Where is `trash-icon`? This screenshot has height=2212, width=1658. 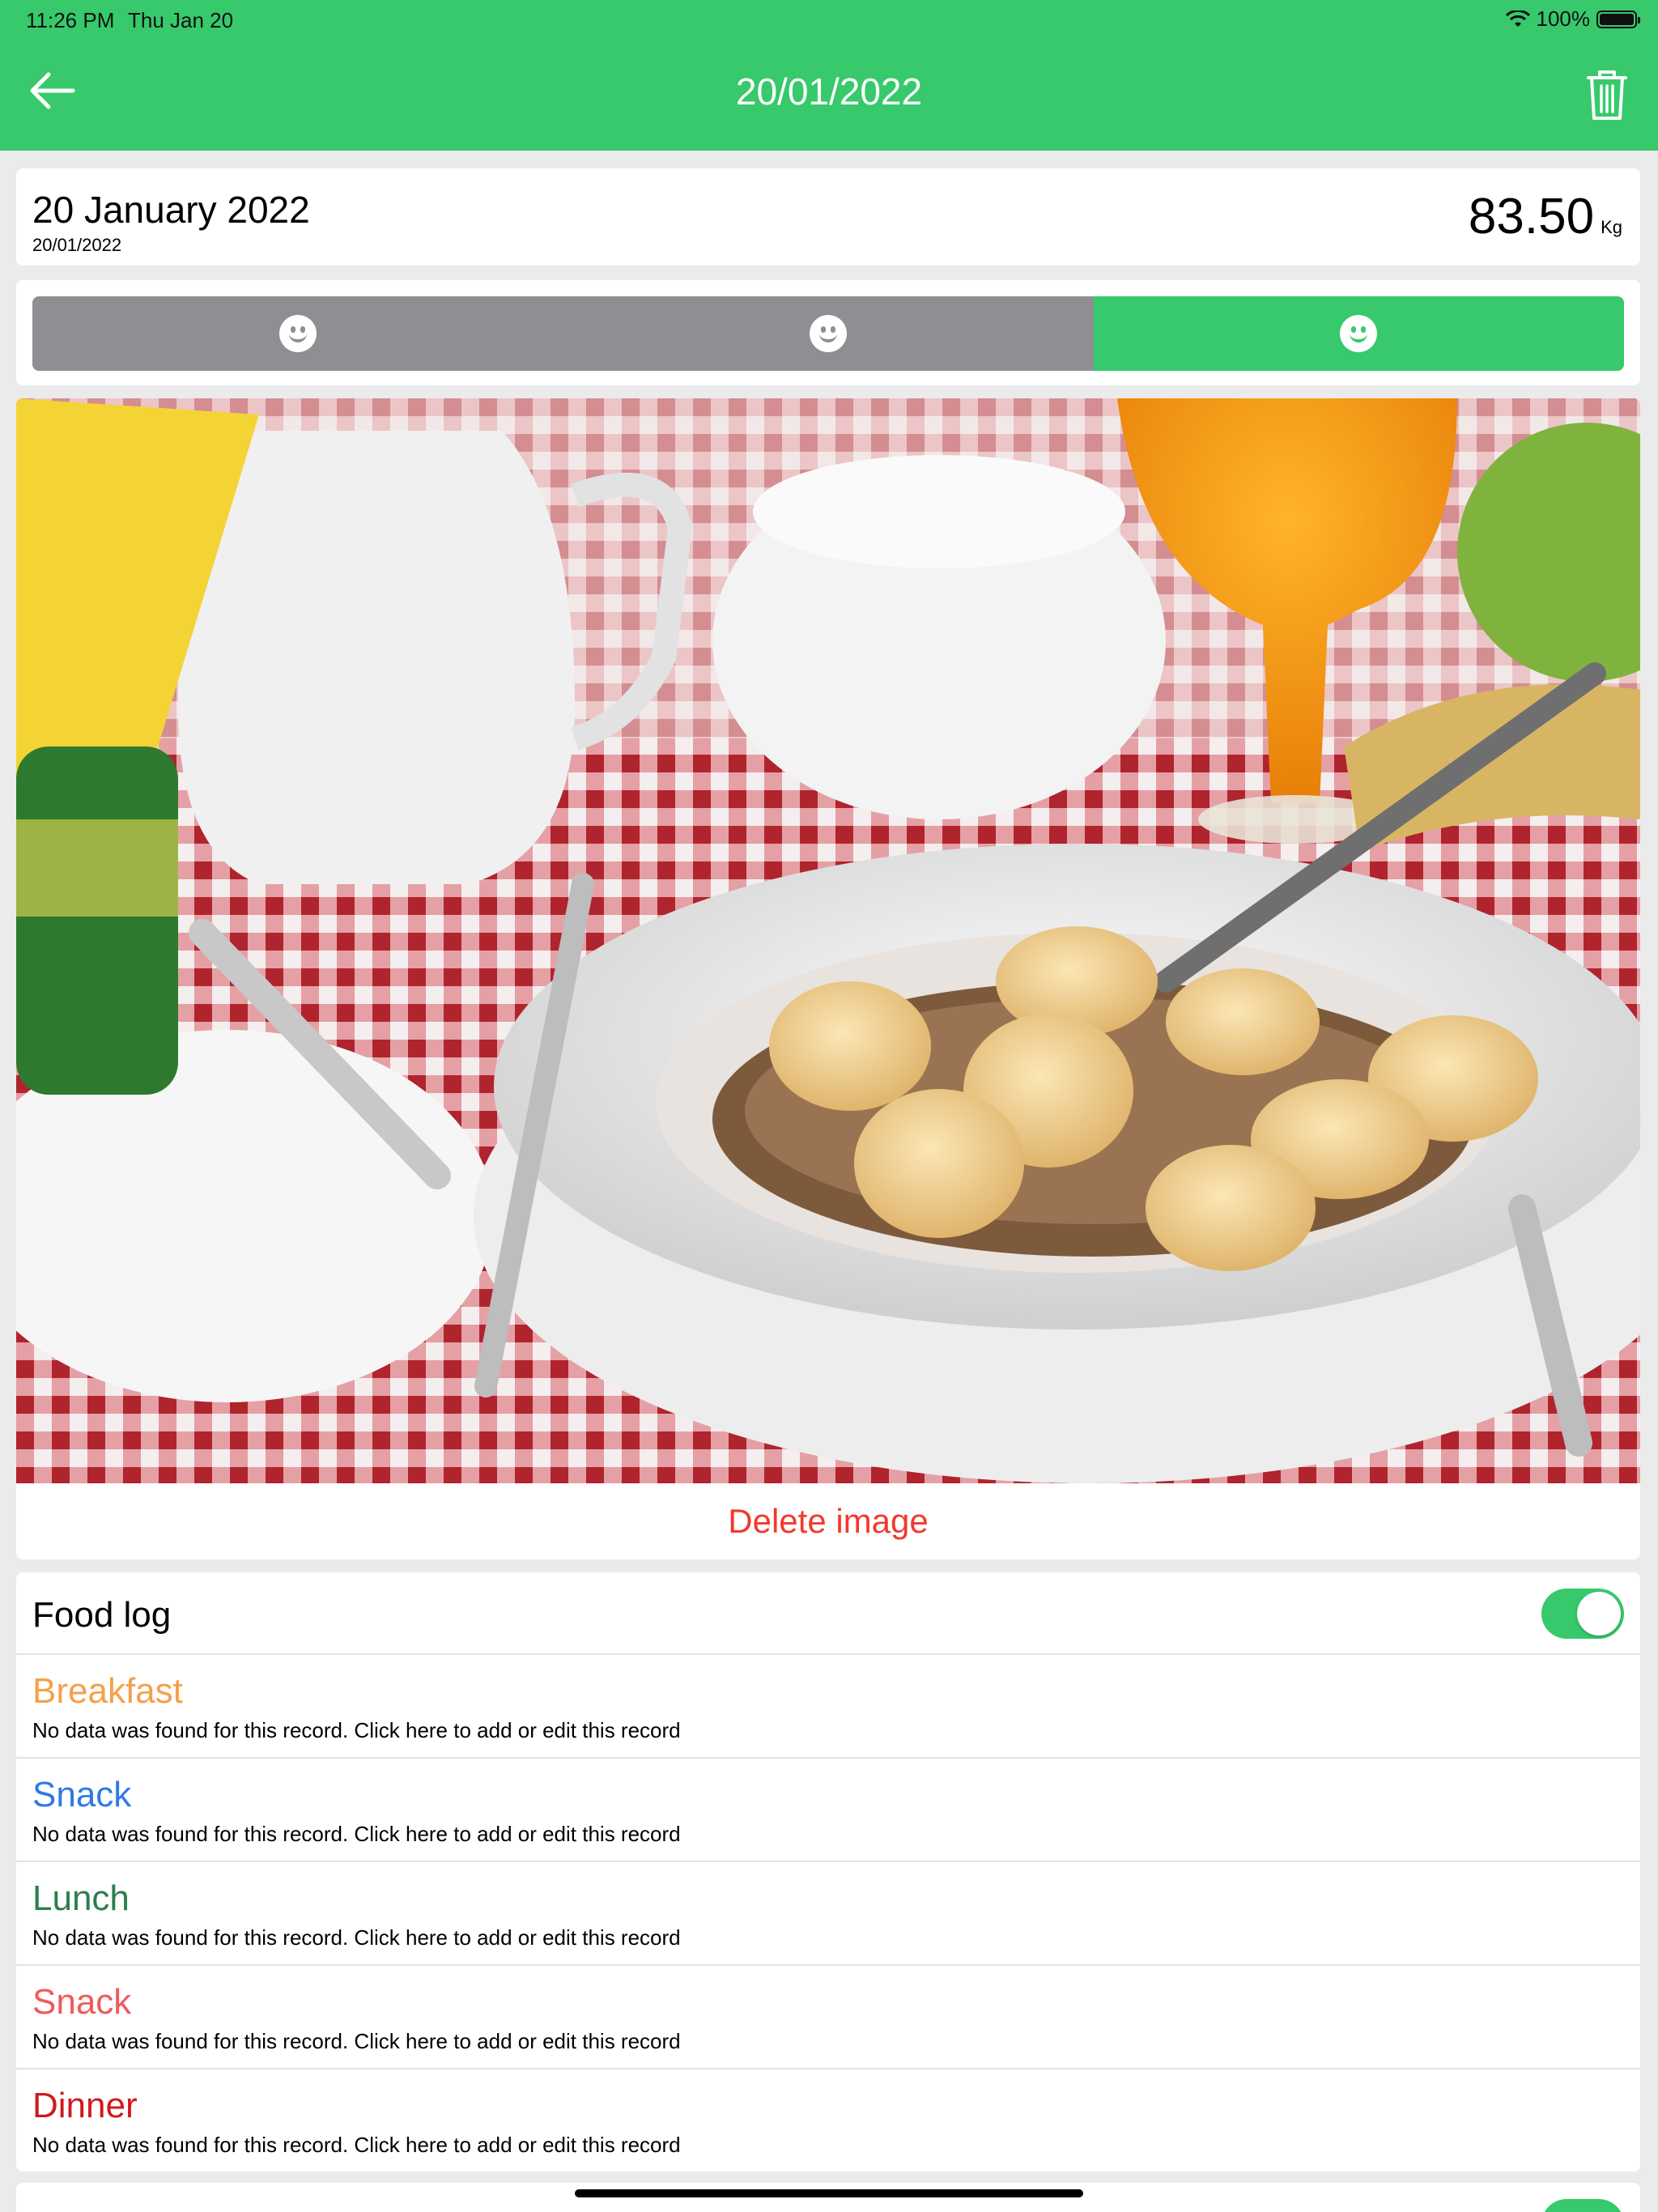 trash-icon is located at coordinates (1607, 95).